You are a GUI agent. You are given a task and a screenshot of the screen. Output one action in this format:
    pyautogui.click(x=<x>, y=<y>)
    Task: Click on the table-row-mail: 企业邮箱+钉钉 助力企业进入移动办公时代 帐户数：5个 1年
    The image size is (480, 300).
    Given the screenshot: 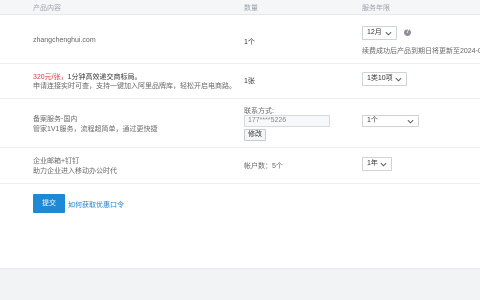 What is the action you would take?
    pyautogui.click(x=240, y=166)
    